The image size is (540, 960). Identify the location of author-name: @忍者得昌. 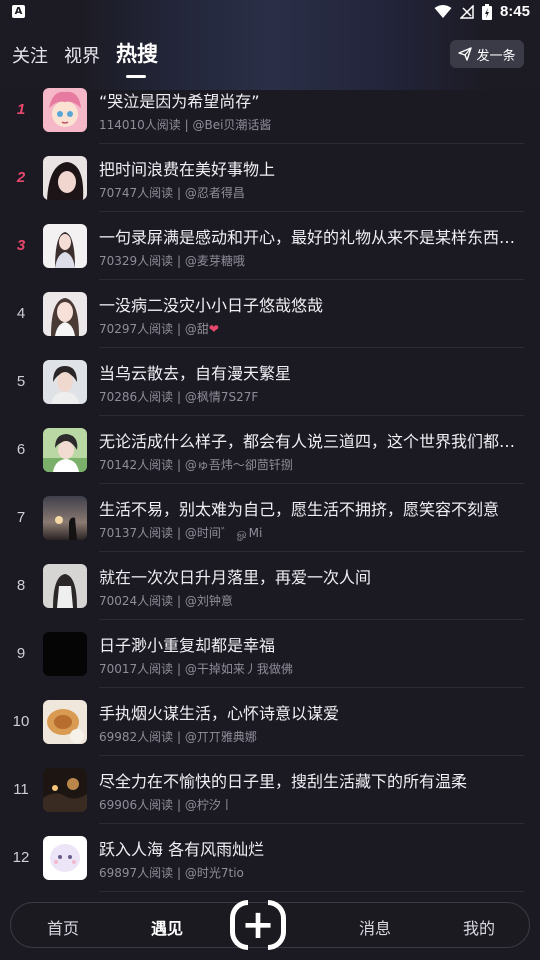
(214, 193).